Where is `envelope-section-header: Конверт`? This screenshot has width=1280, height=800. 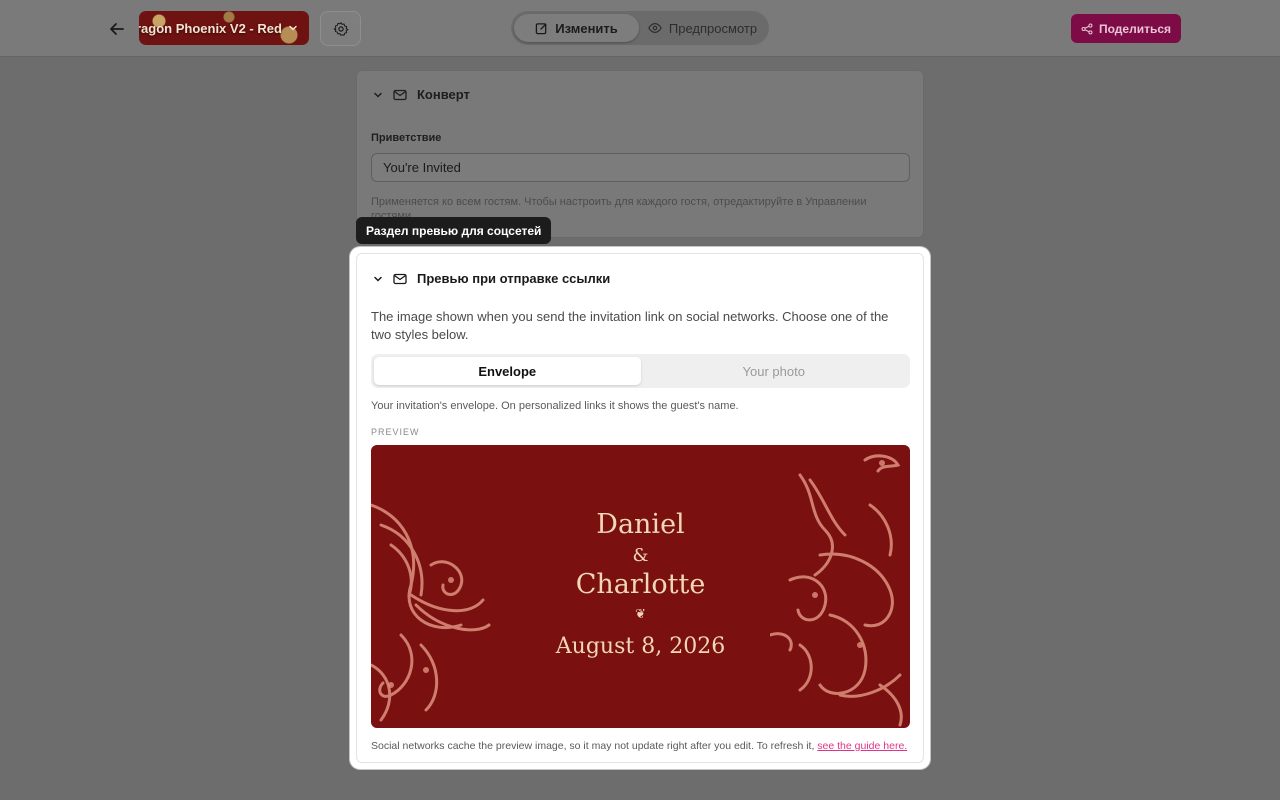
envelope-section-header: Конверт is located at coordinates (421, 94).